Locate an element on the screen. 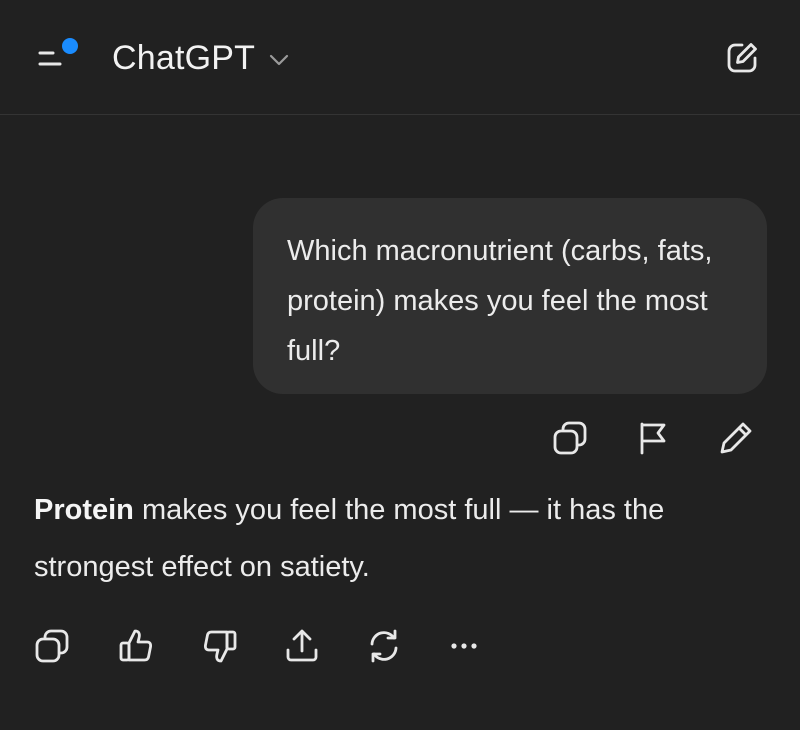 This screenshot has width=800, height=730. flag-message-button is located at coordinates (654, 438).